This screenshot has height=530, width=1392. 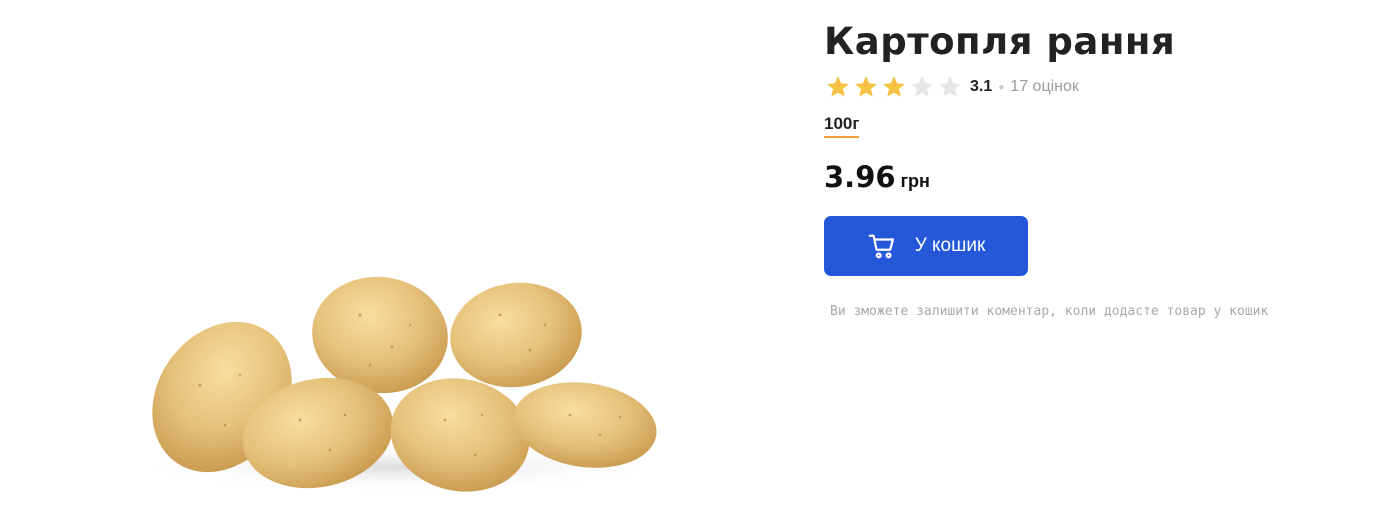 What do you see at coordinates (1000, 41) in the screenshot?
I see `product-title: Картопля рання` at bounding box center [1000, 41].